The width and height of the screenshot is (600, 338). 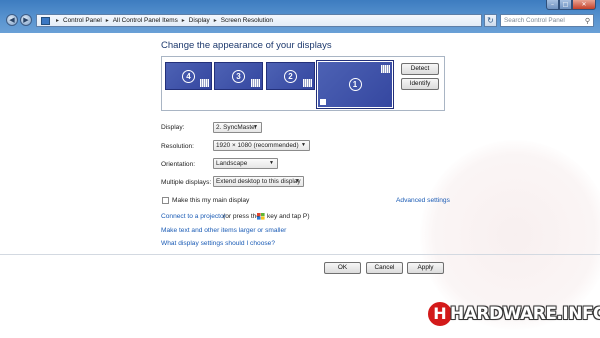 I want to click on window-controls: – □ ✕, so click(x=571, y=5).